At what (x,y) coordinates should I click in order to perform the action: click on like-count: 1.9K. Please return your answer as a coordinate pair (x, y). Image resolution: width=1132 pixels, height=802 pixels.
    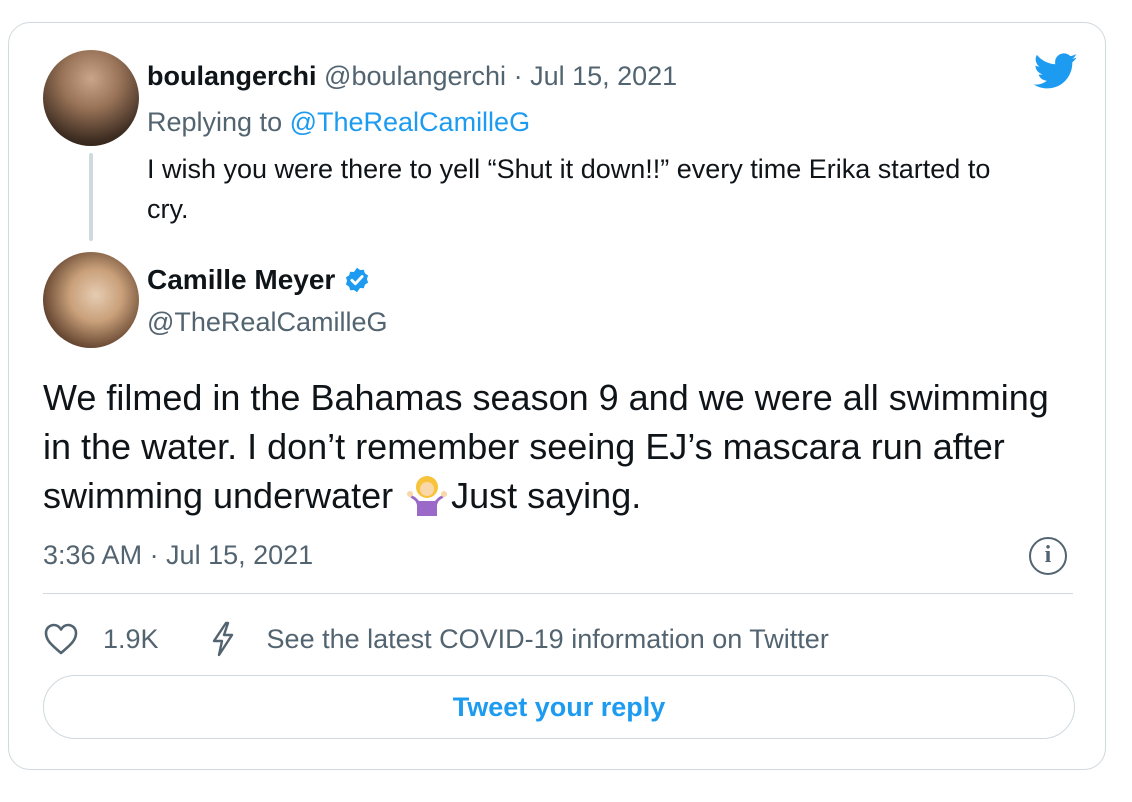
    Looking at the image, I should click on (131, 639).